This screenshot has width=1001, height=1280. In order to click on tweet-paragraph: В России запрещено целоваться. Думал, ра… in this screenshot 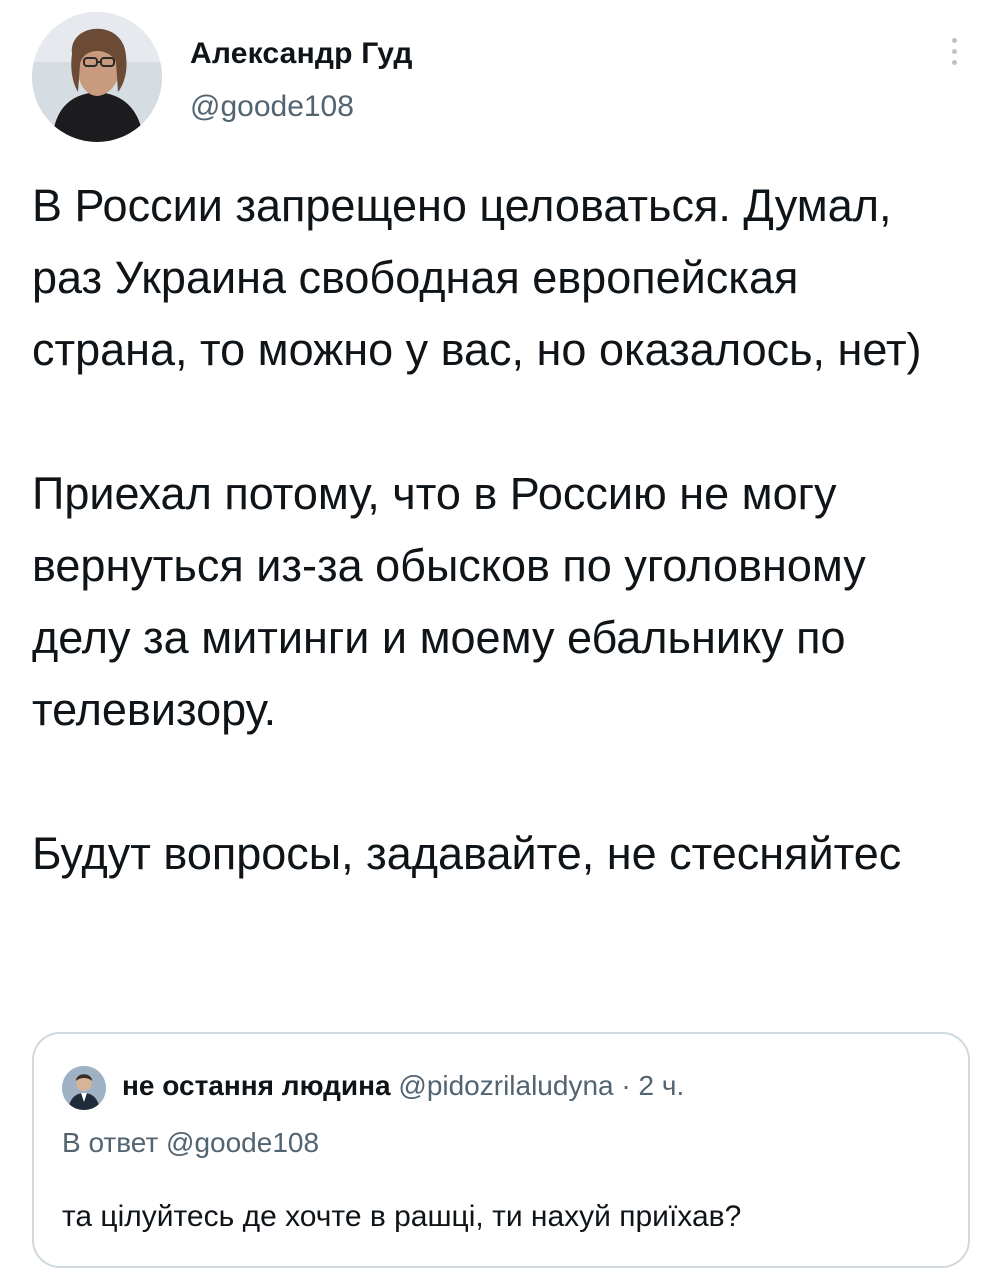, I will do `click(477, 277)`.